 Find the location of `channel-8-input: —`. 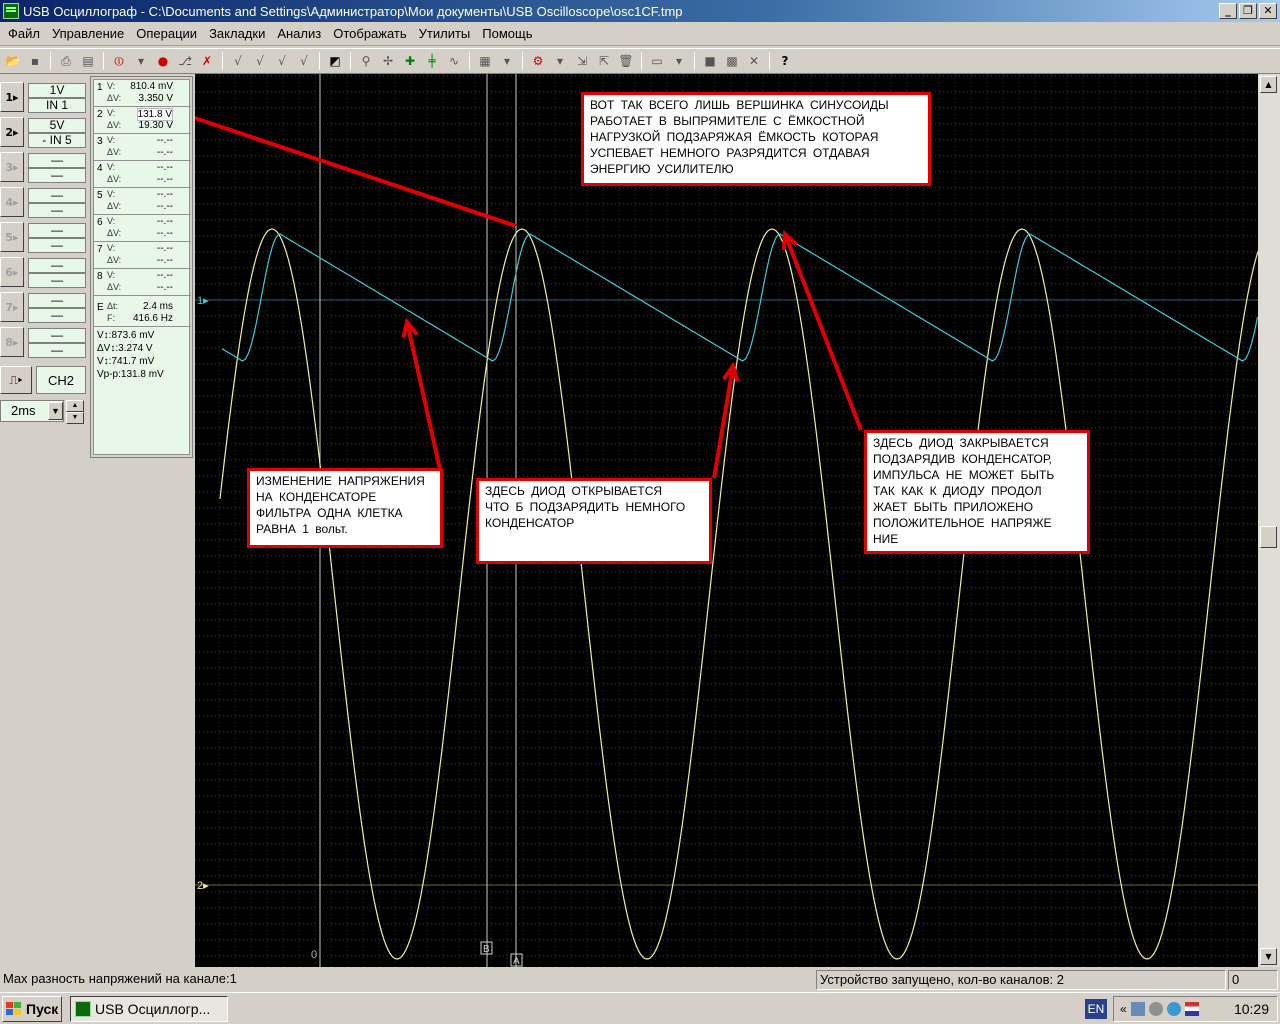

channel-8-input: — is located at coordinates (57, 350).